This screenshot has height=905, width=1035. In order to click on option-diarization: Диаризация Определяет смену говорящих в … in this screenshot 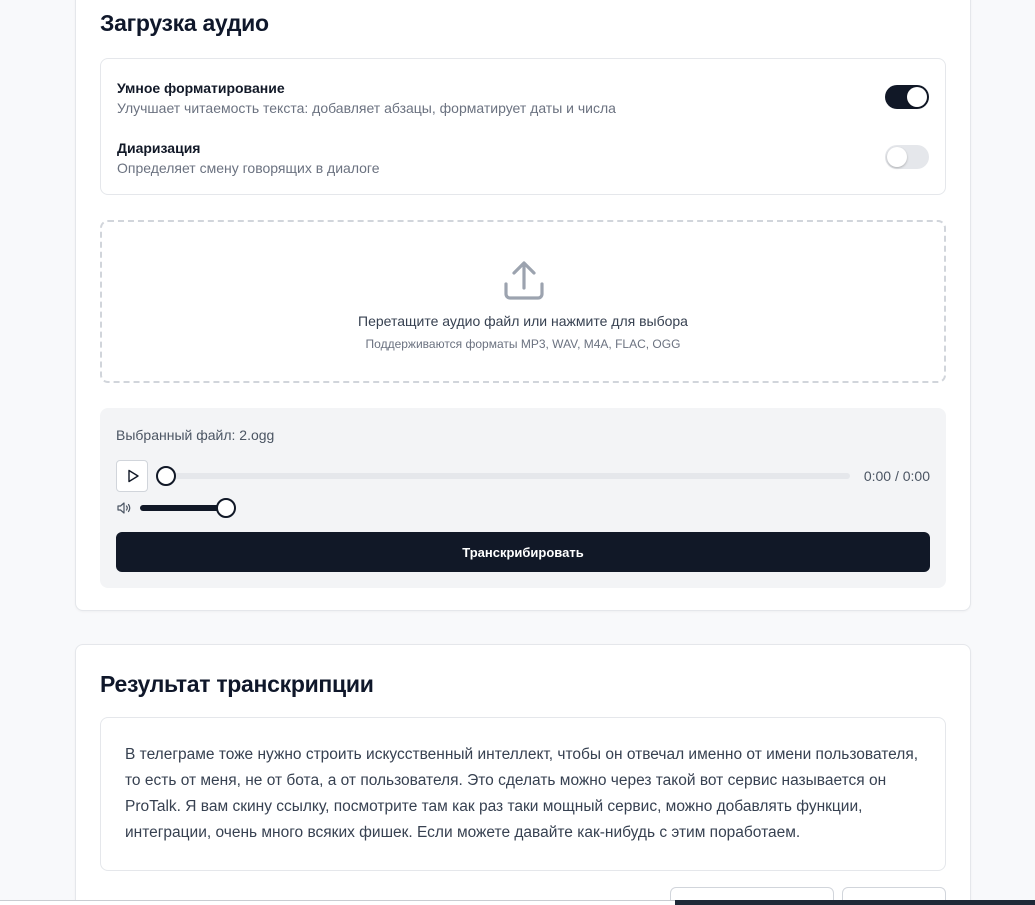, I will do `click(248, 158)`.